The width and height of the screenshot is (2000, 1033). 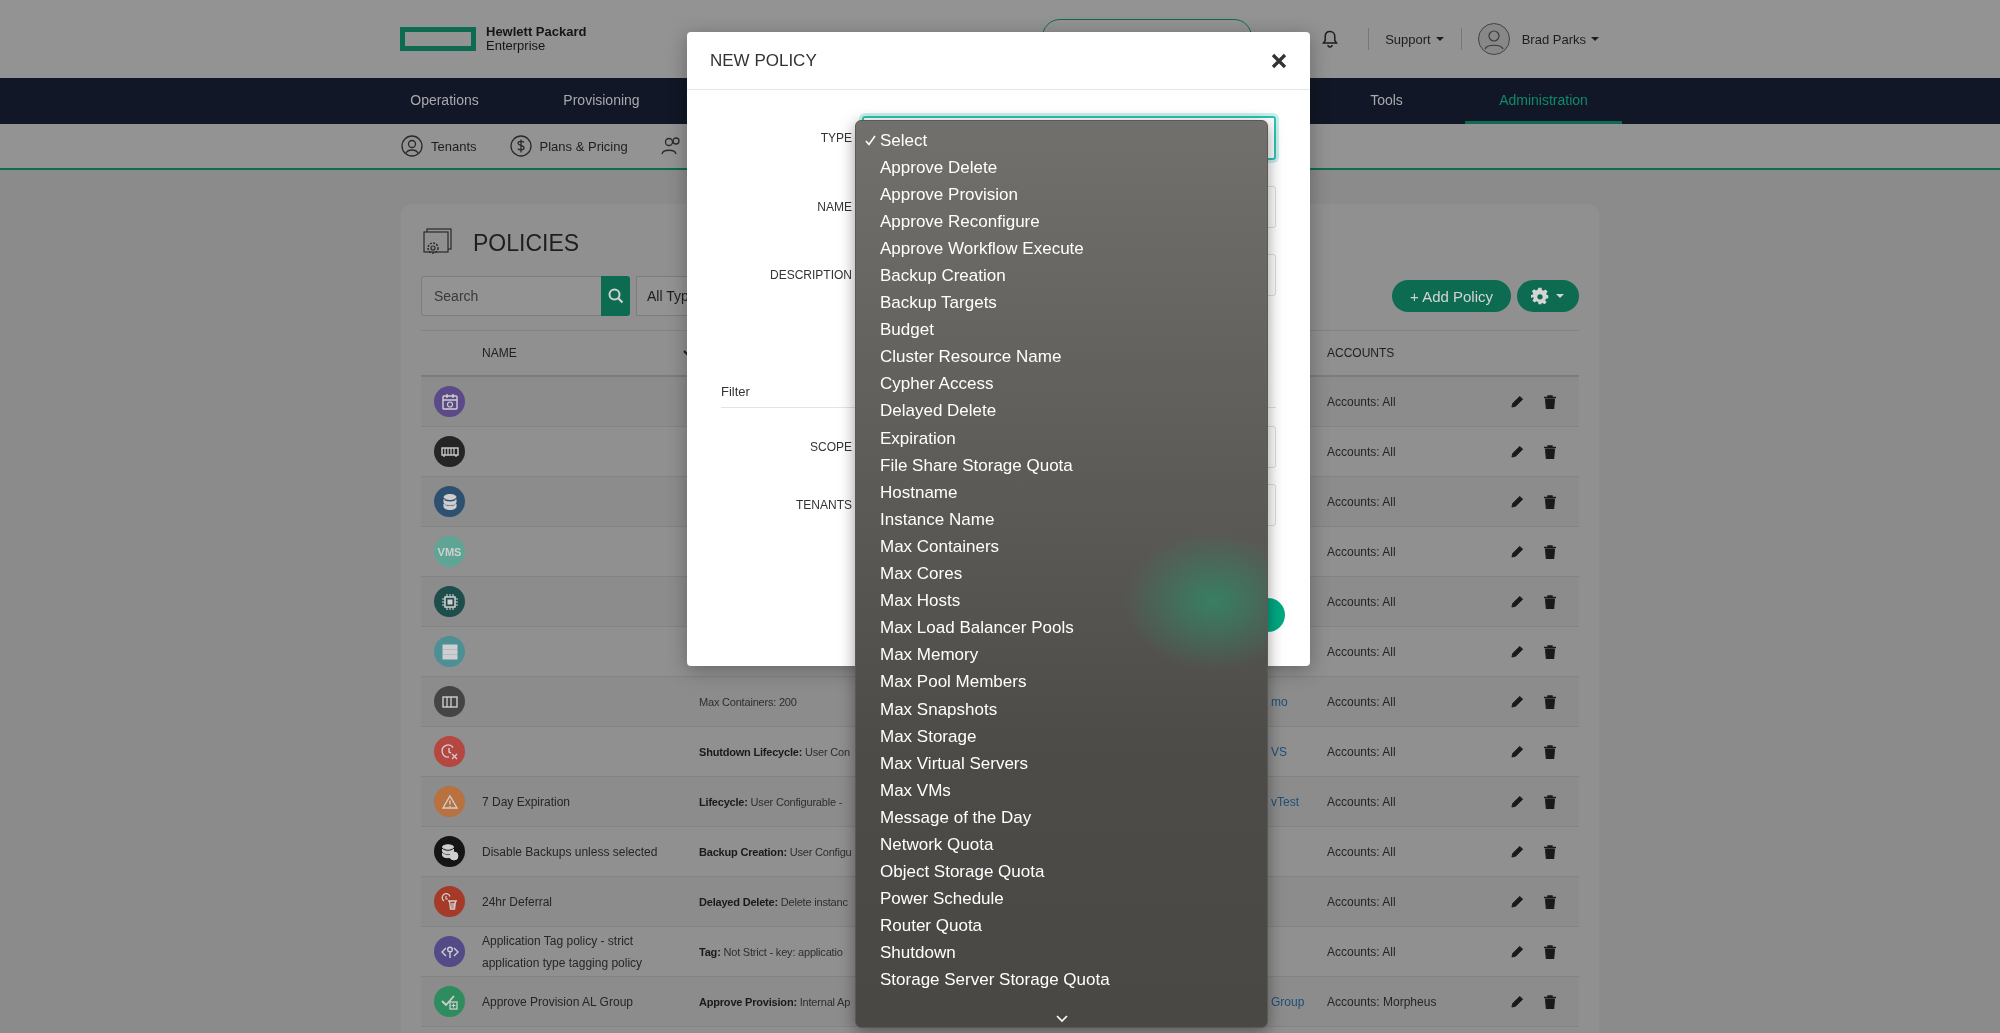 What do you see at coordinates (831, 447) in the screenshot?
I see `field-label: SCOPE` at bounding box center [831, 447].